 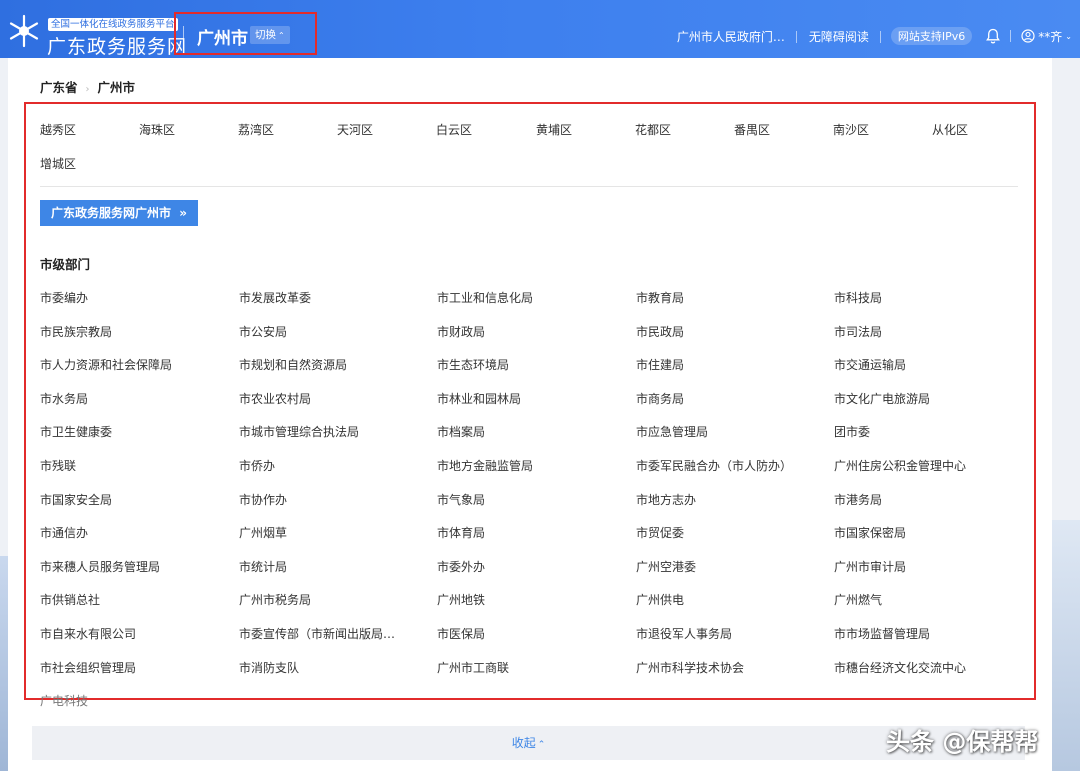 What do you see at coordinates (257, 465) in the screenshot?
I see `department-link: 市侨办` at bounding box center [257, 465].